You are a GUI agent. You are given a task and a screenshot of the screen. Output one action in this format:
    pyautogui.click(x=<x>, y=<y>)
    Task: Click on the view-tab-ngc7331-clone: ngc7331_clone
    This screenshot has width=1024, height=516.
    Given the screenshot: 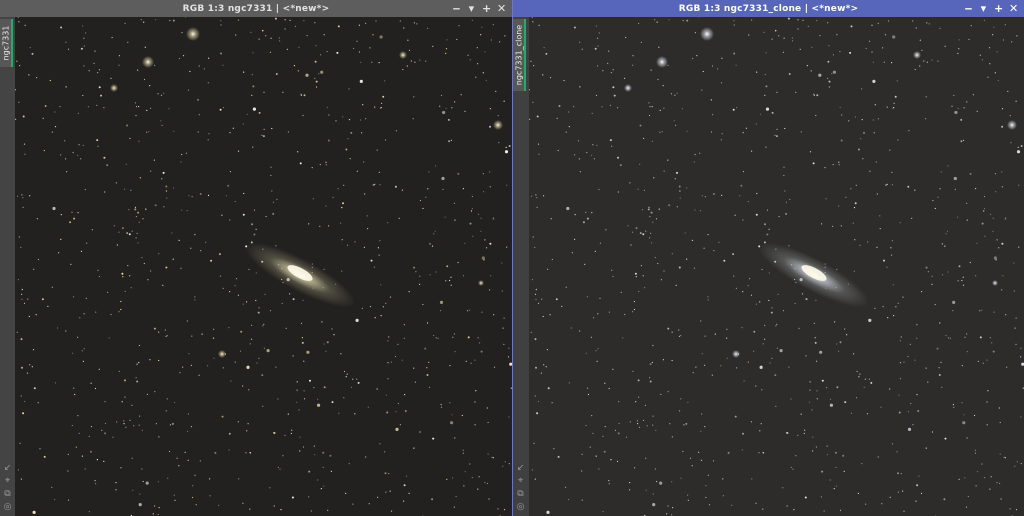 What is the action you would take?
    pyautogui.click(x=519, y=55)
    